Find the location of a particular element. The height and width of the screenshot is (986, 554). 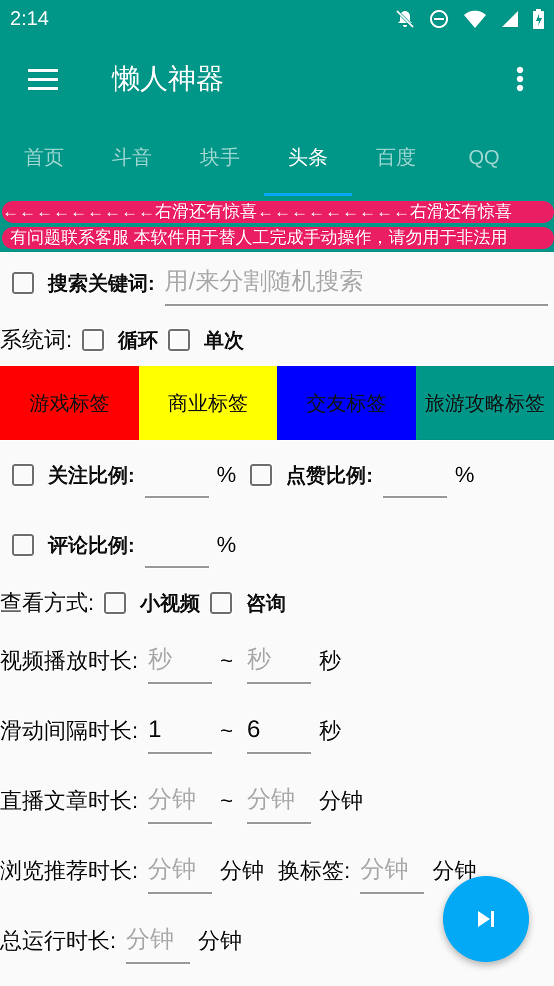

tag-button: 商业标签 is located at coordinates (207, 403).